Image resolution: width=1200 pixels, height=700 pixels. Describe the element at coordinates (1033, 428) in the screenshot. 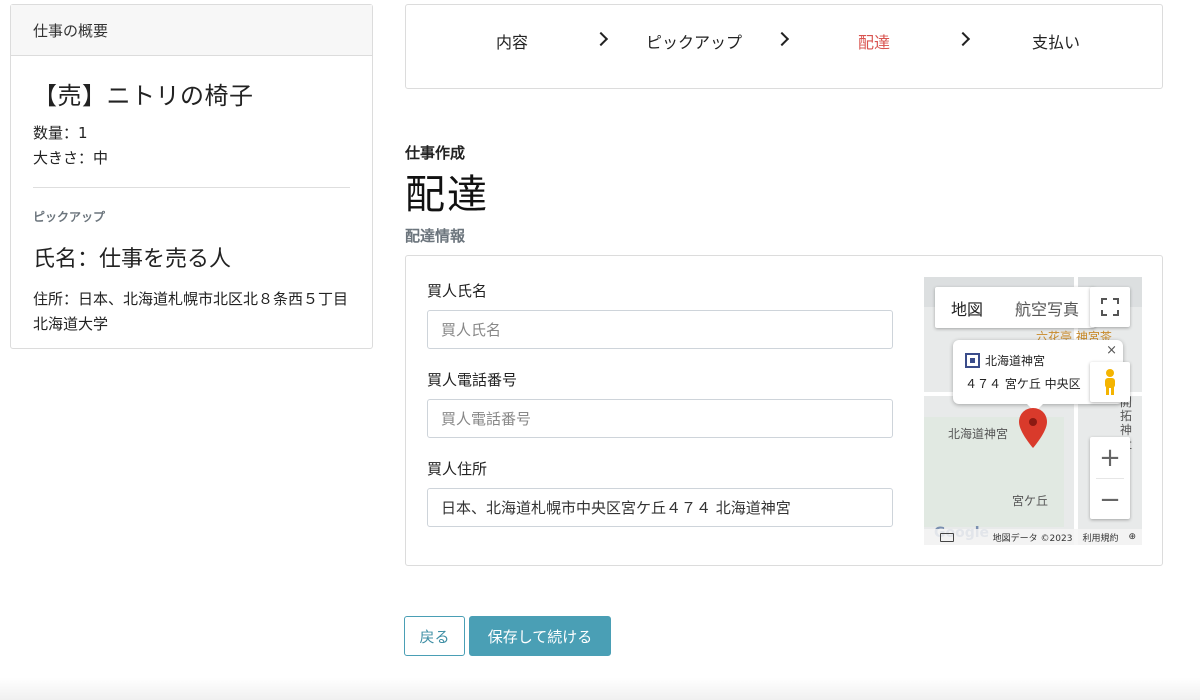

I see `map-marker-icon` at that location.